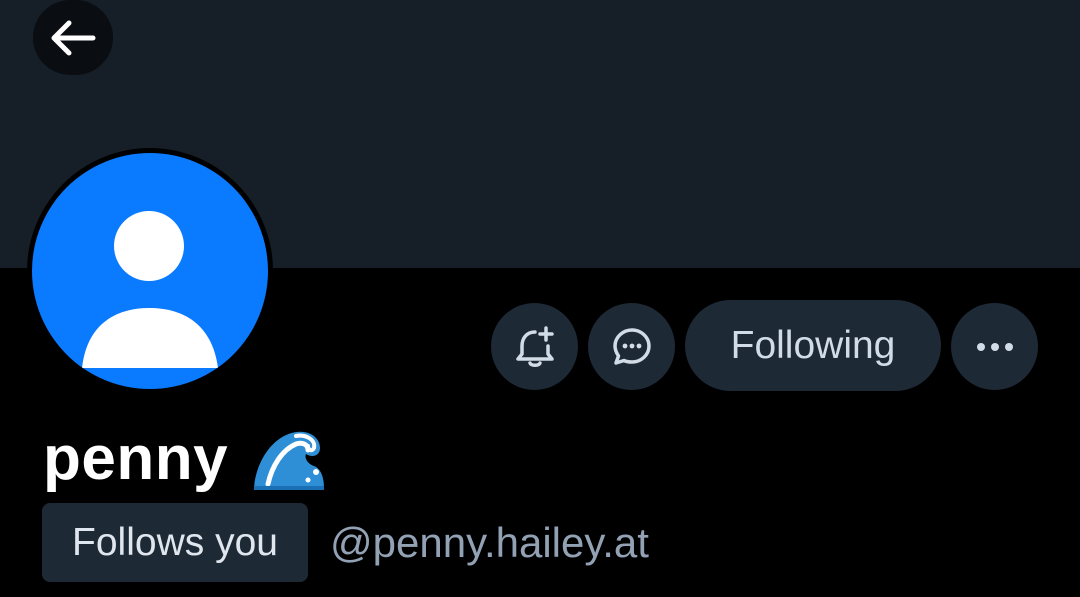 This screenshot has height=597, width=1080. I want to click on bell-plus-icon, so click(534, 346).